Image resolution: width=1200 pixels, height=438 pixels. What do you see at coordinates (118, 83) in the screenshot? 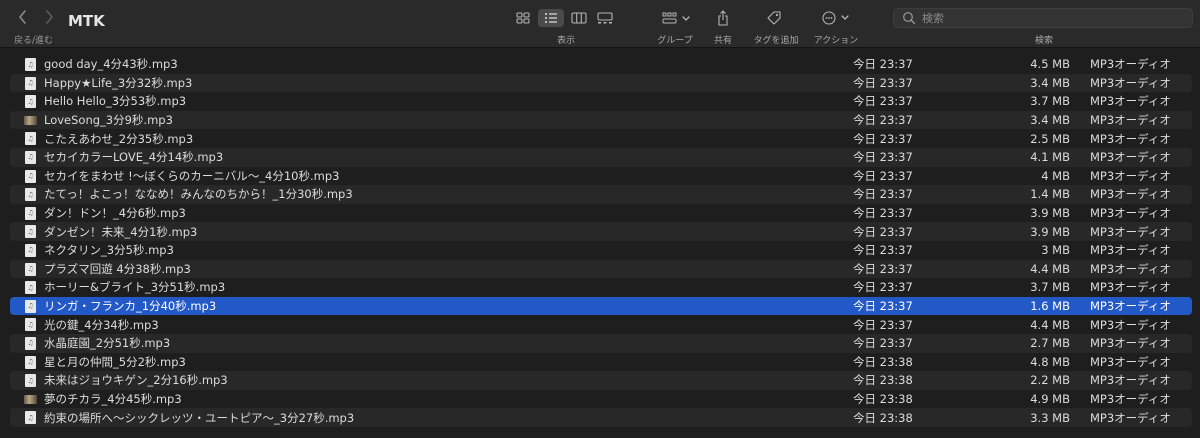
I see `file-name: Happy★Life_3分32秒.mp3` at bounding box center [118, 83].